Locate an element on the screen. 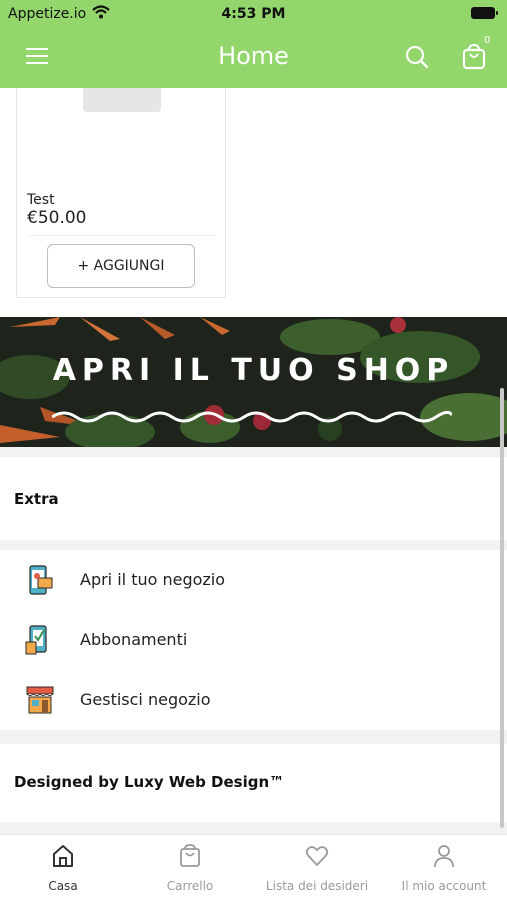 The image size is (507, 900). heart-icon is located at coordinates (317, 856).